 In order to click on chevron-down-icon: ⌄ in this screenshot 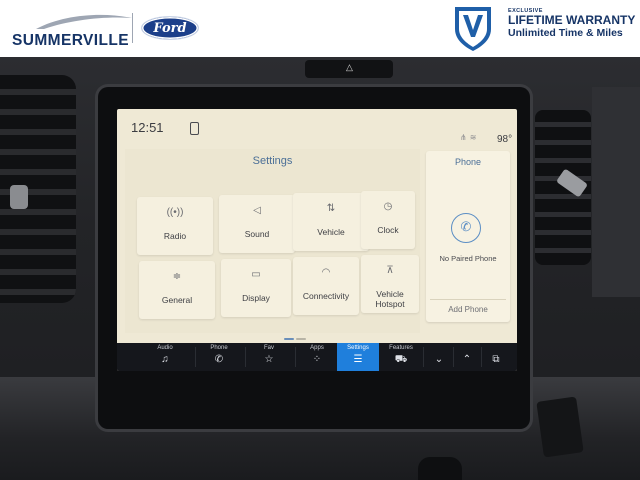, I will do `click(439, 359)`.